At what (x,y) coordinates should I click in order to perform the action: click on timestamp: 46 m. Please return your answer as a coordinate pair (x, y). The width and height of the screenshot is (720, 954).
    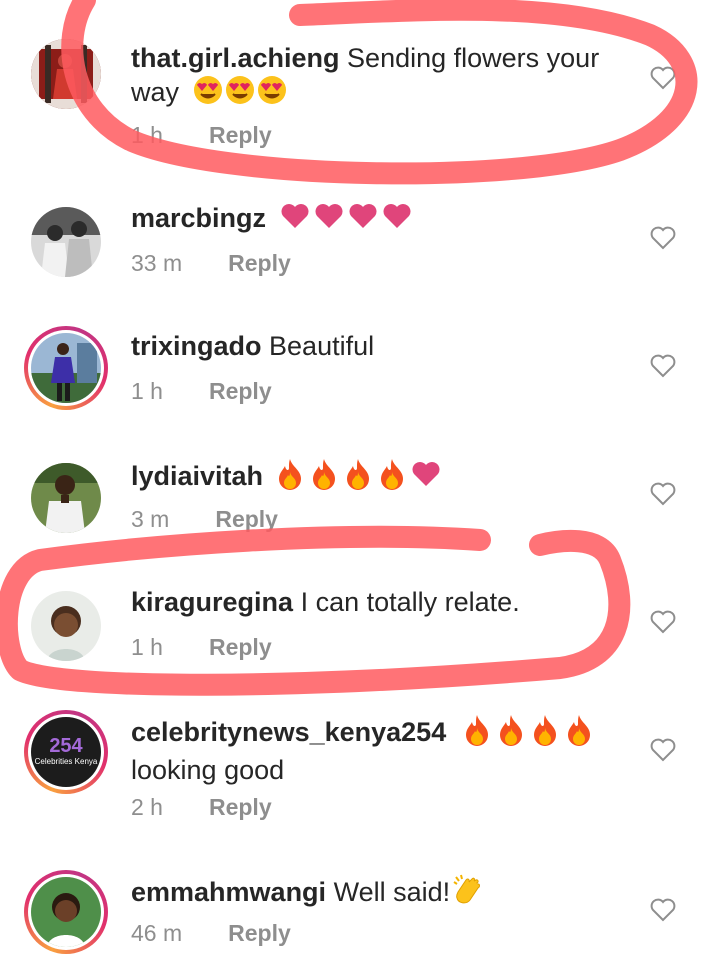
    Looking at the image, I should click on (157, 933).